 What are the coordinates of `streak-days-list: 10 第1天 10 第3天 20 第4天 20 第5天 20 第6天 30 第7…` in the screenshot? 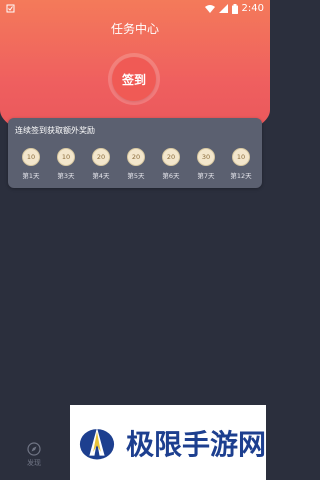 It's located at (136, 164).